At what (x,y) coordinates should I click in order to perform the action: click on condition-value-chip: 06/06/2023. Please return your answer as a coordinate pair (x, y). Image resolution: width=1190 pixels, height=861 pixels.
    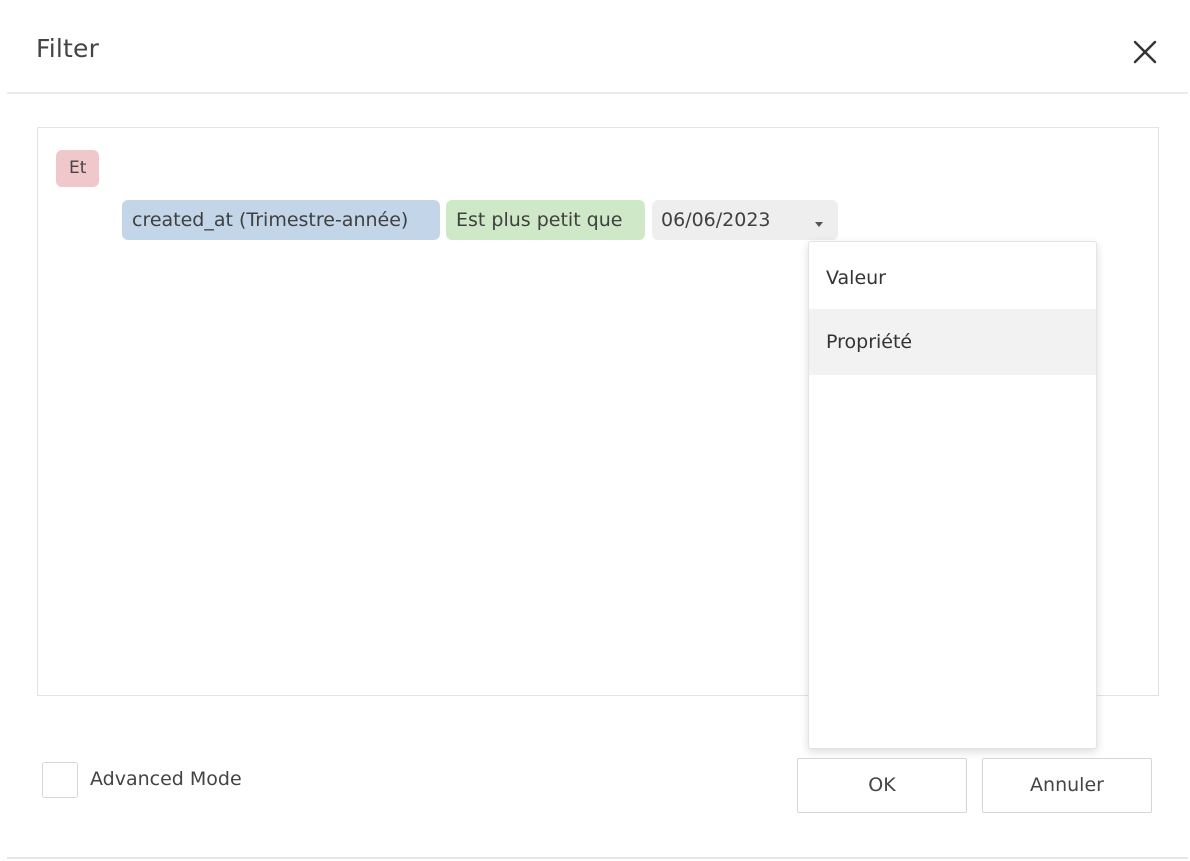
    Looking at the image, I should click on (745, 220).